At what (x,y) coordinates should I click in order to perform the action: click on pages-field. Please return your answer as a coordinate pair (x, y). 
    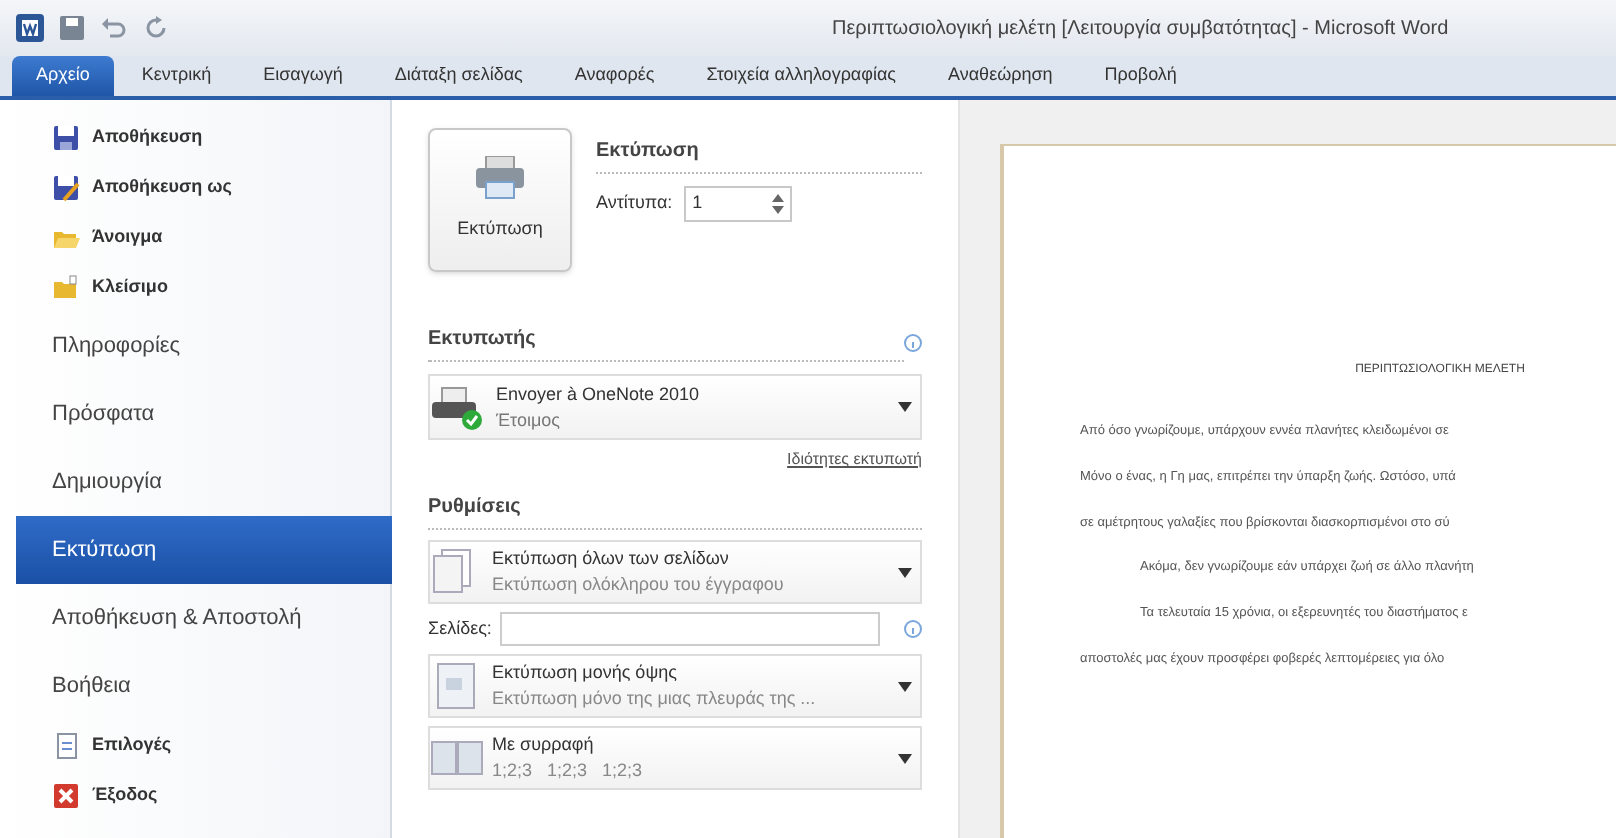
    Looking at the image, I should click on (689, 629).